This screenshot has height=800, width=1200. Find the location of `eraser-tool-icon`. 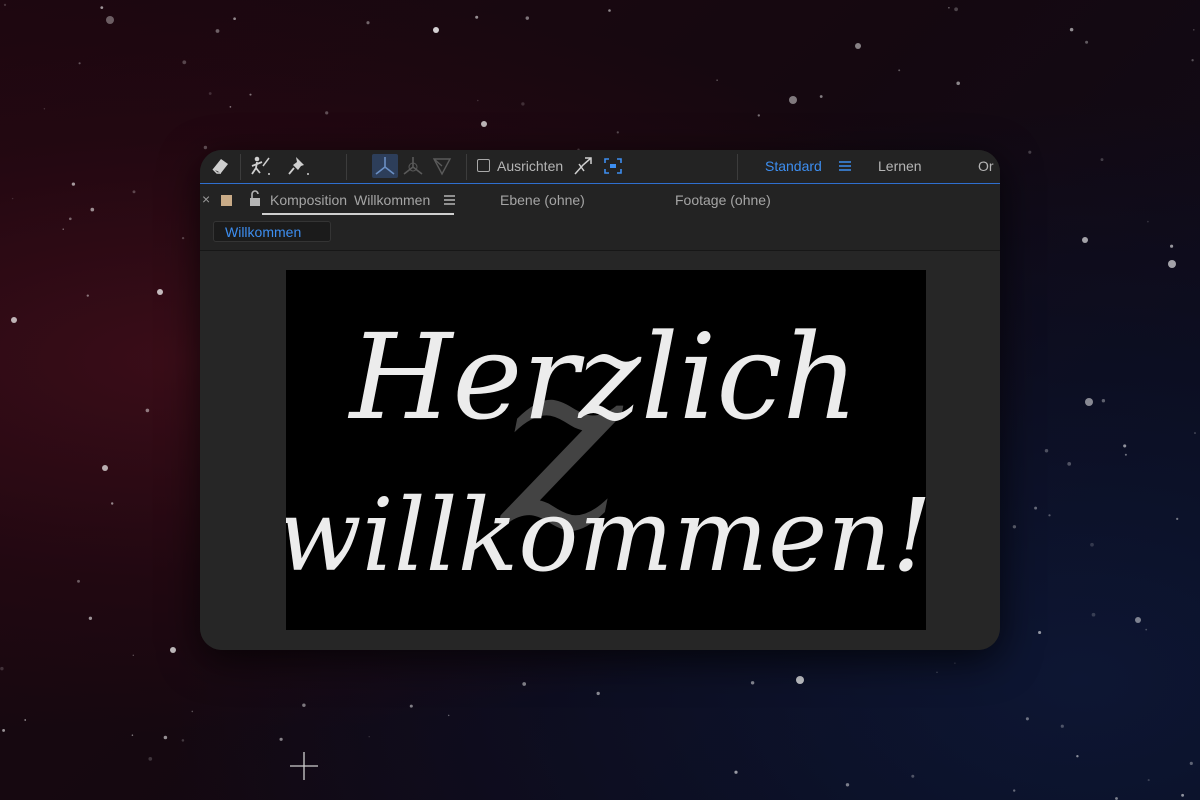

eraser-tool-icon is located at coordinates (221, 166).